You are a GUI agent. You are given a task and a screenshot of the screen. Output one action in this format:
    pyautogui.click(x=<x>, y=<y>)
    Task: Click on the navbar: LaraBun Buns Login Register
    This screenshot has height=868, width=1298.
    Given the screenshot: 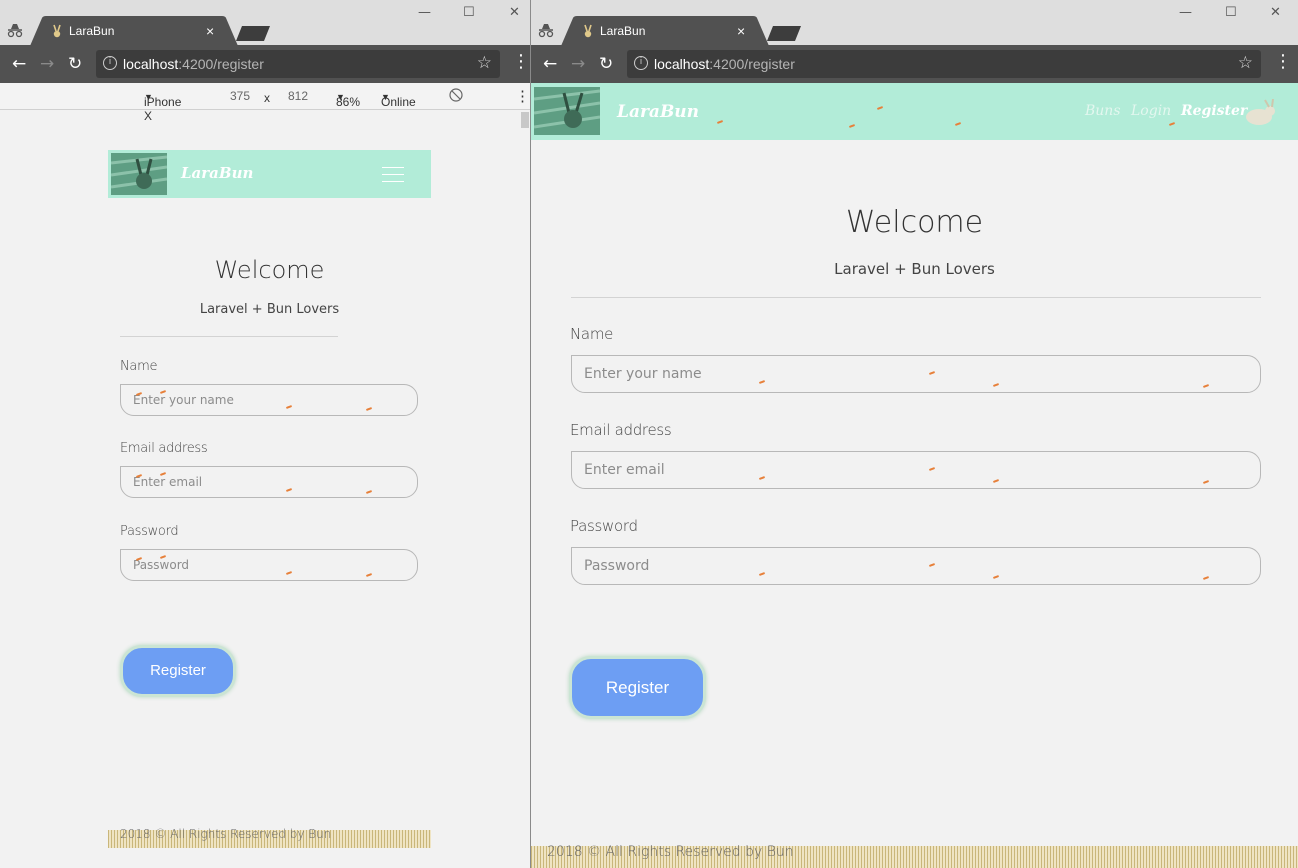 What is the action you would take?
    pyautogui.click(x=914, y=111)
    